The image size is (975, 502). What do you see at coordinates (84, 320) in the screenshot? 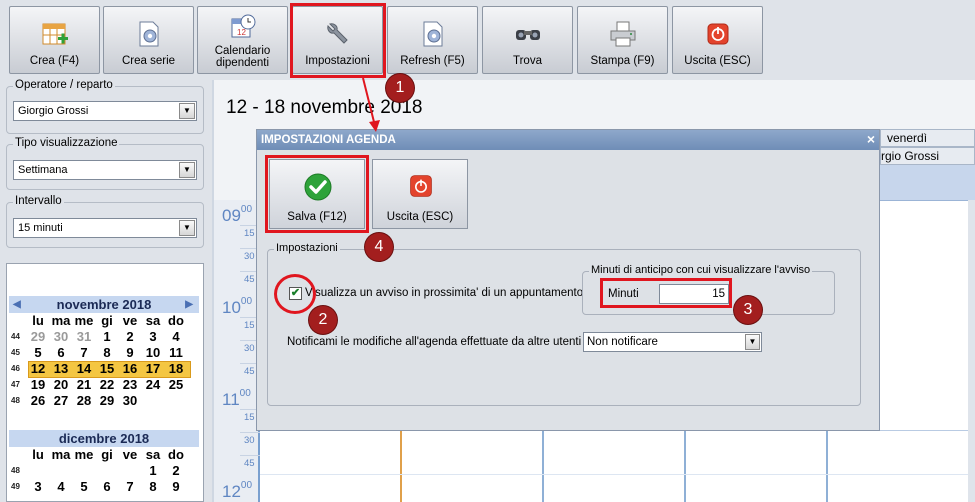
I see `weekday-label: me` at bounding box center [84, 320].